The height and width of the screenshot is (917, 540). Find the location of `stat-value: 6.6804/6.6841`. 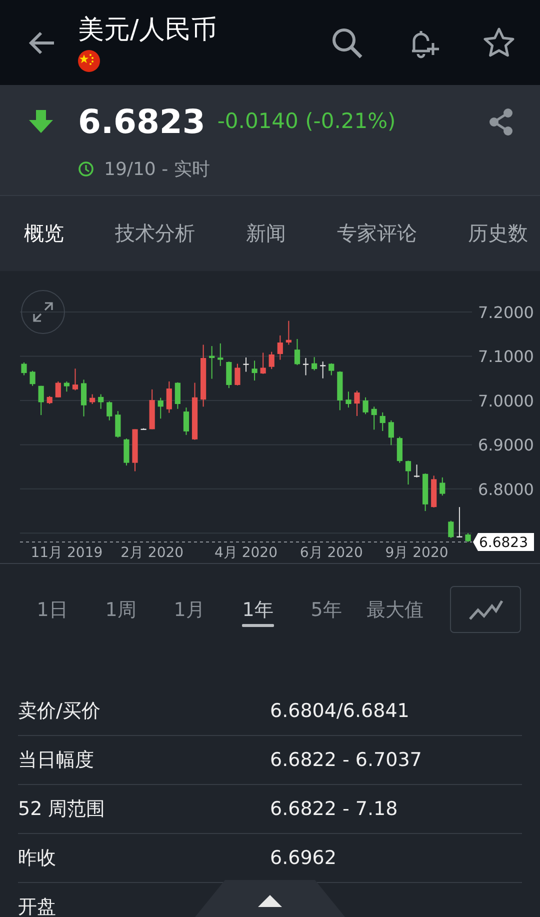

stat-value: 6.6804/6.6841 is located at coordinates (340, 711).